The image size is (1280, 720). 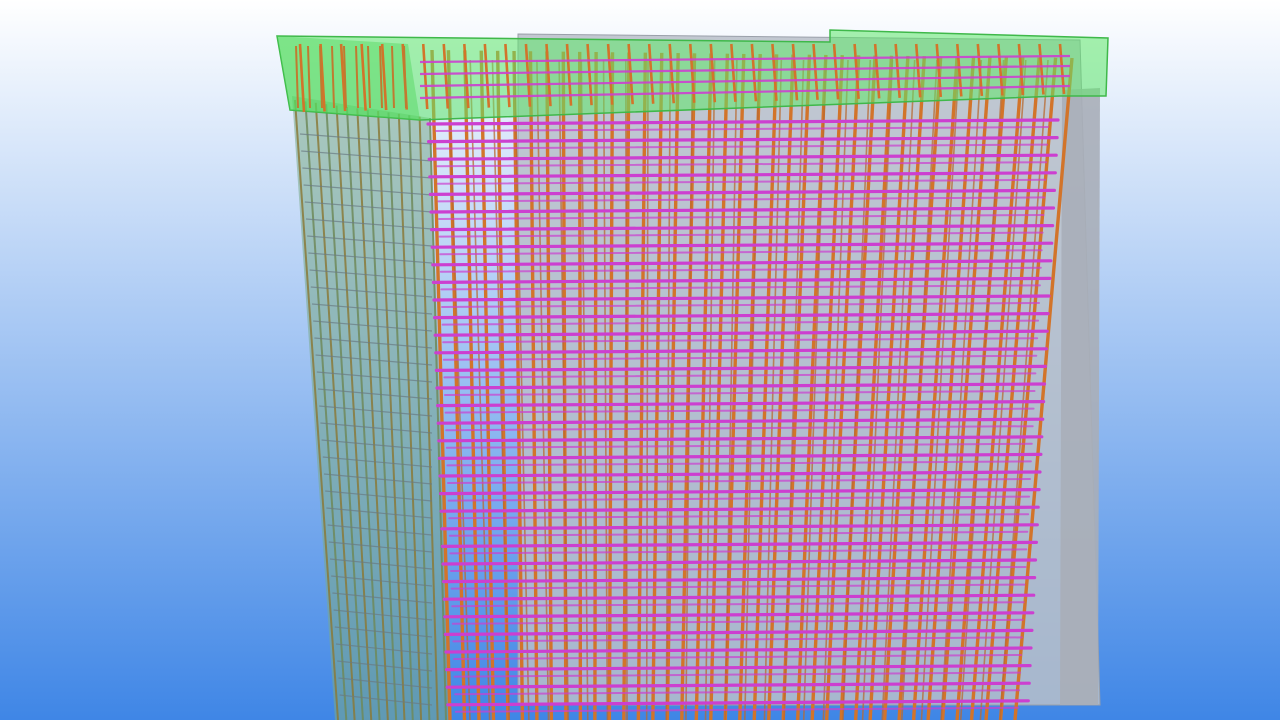 What do you see at coordinates (1080, 396) in the screenshot?
I see `concrete-wall-right` at bounding box center [1080, 396].